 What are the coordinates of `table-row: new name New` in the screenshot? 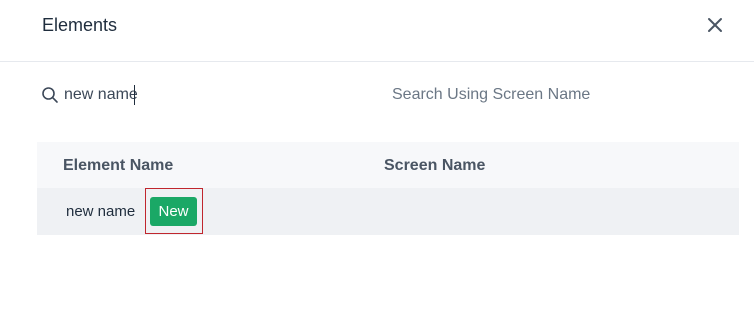 It's located at (388, 211).